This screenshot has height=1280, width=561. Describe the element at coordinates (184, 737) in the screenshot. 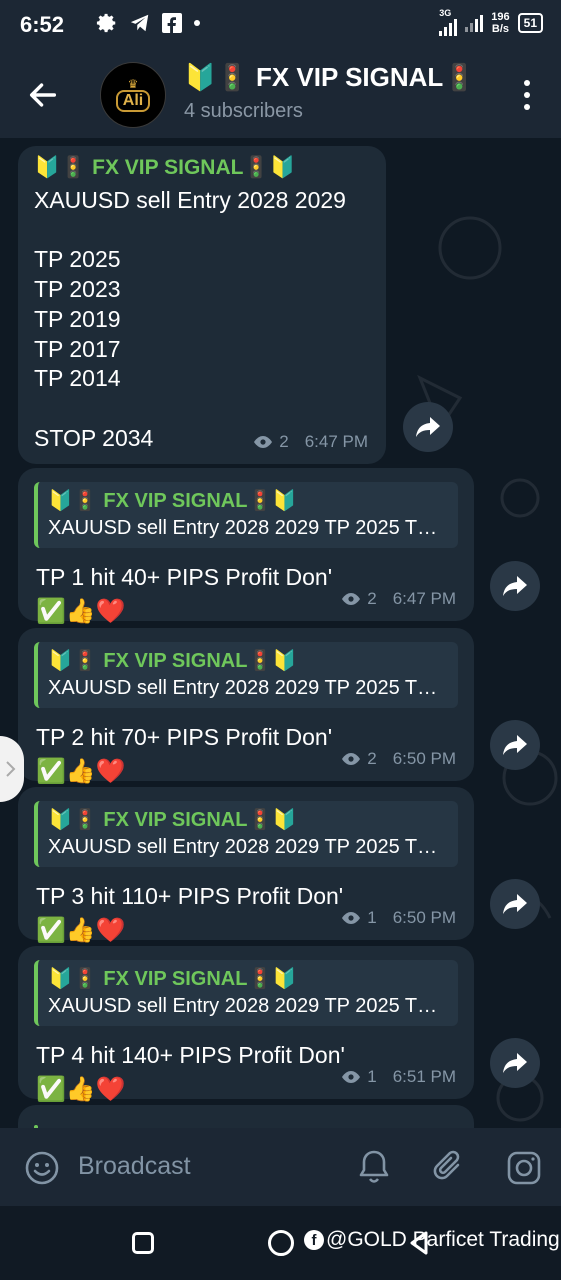

I see `message-text: TP 2 hit 70+ PIPS Profit Don'` at that location.